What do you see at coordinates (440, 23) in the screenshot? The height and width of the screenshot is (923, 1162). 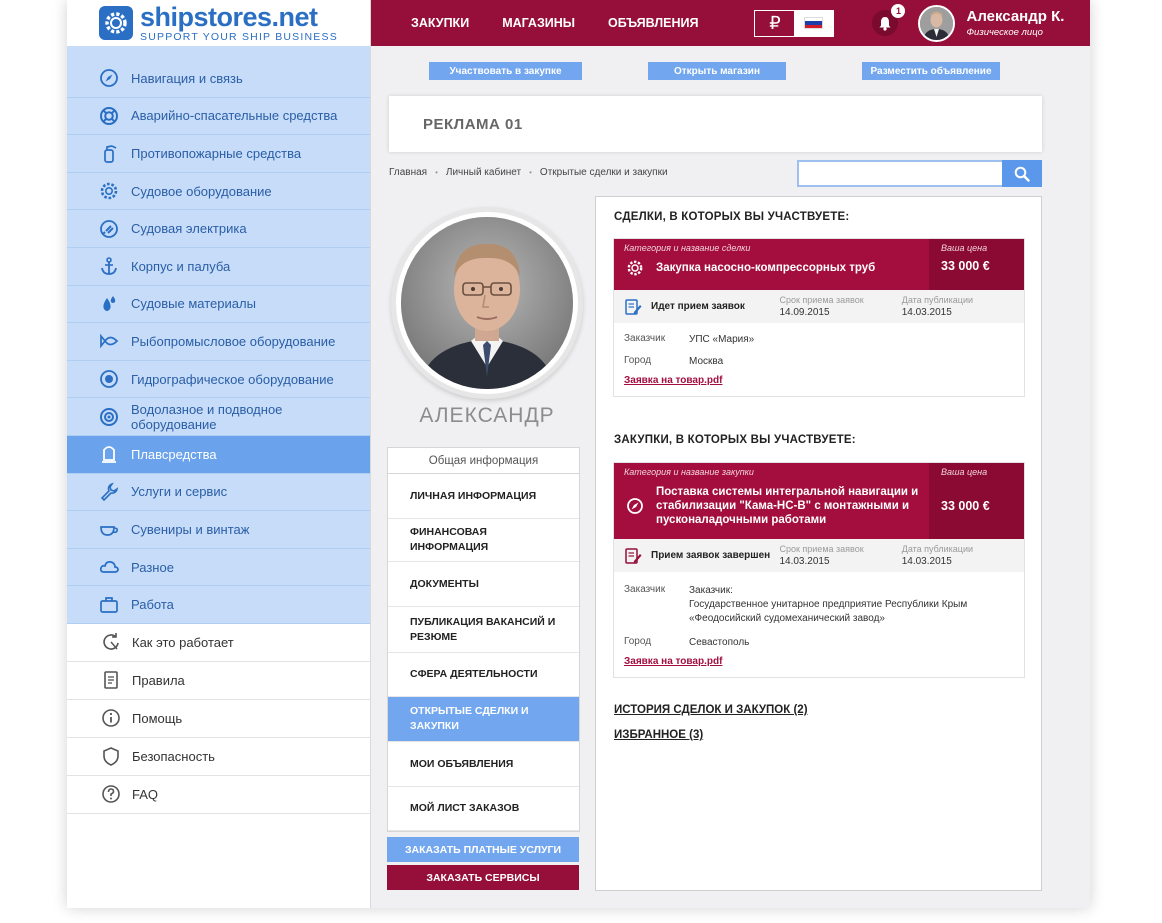 I see `nav-purchases: ЗАКУПКИ` at bounding box center [440, 23].